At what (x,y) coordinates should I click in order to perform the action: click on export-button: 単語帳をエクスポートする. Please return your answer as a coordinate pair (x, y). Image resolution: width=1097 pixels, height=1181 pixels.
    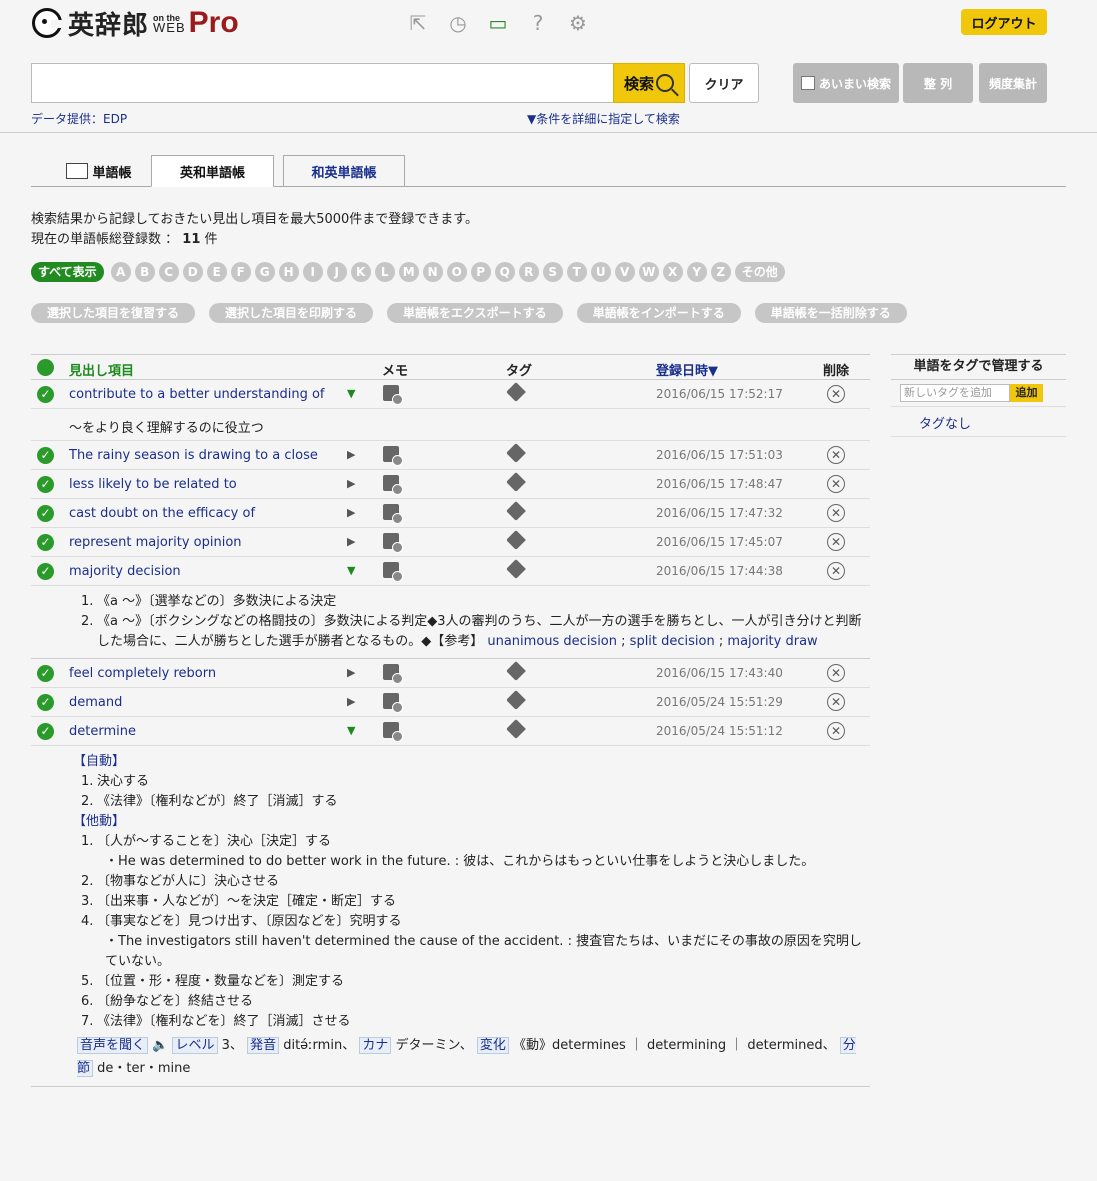
    Looking at the image, I should click on (475, 313).